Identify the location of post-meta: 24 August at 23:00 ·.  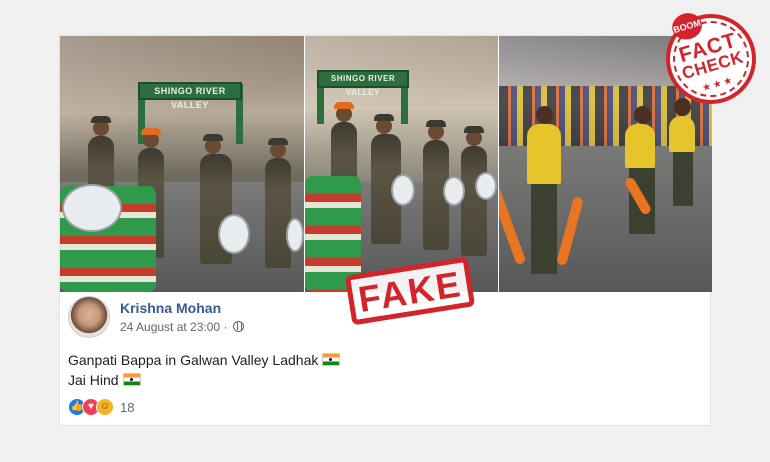
(182, 327).